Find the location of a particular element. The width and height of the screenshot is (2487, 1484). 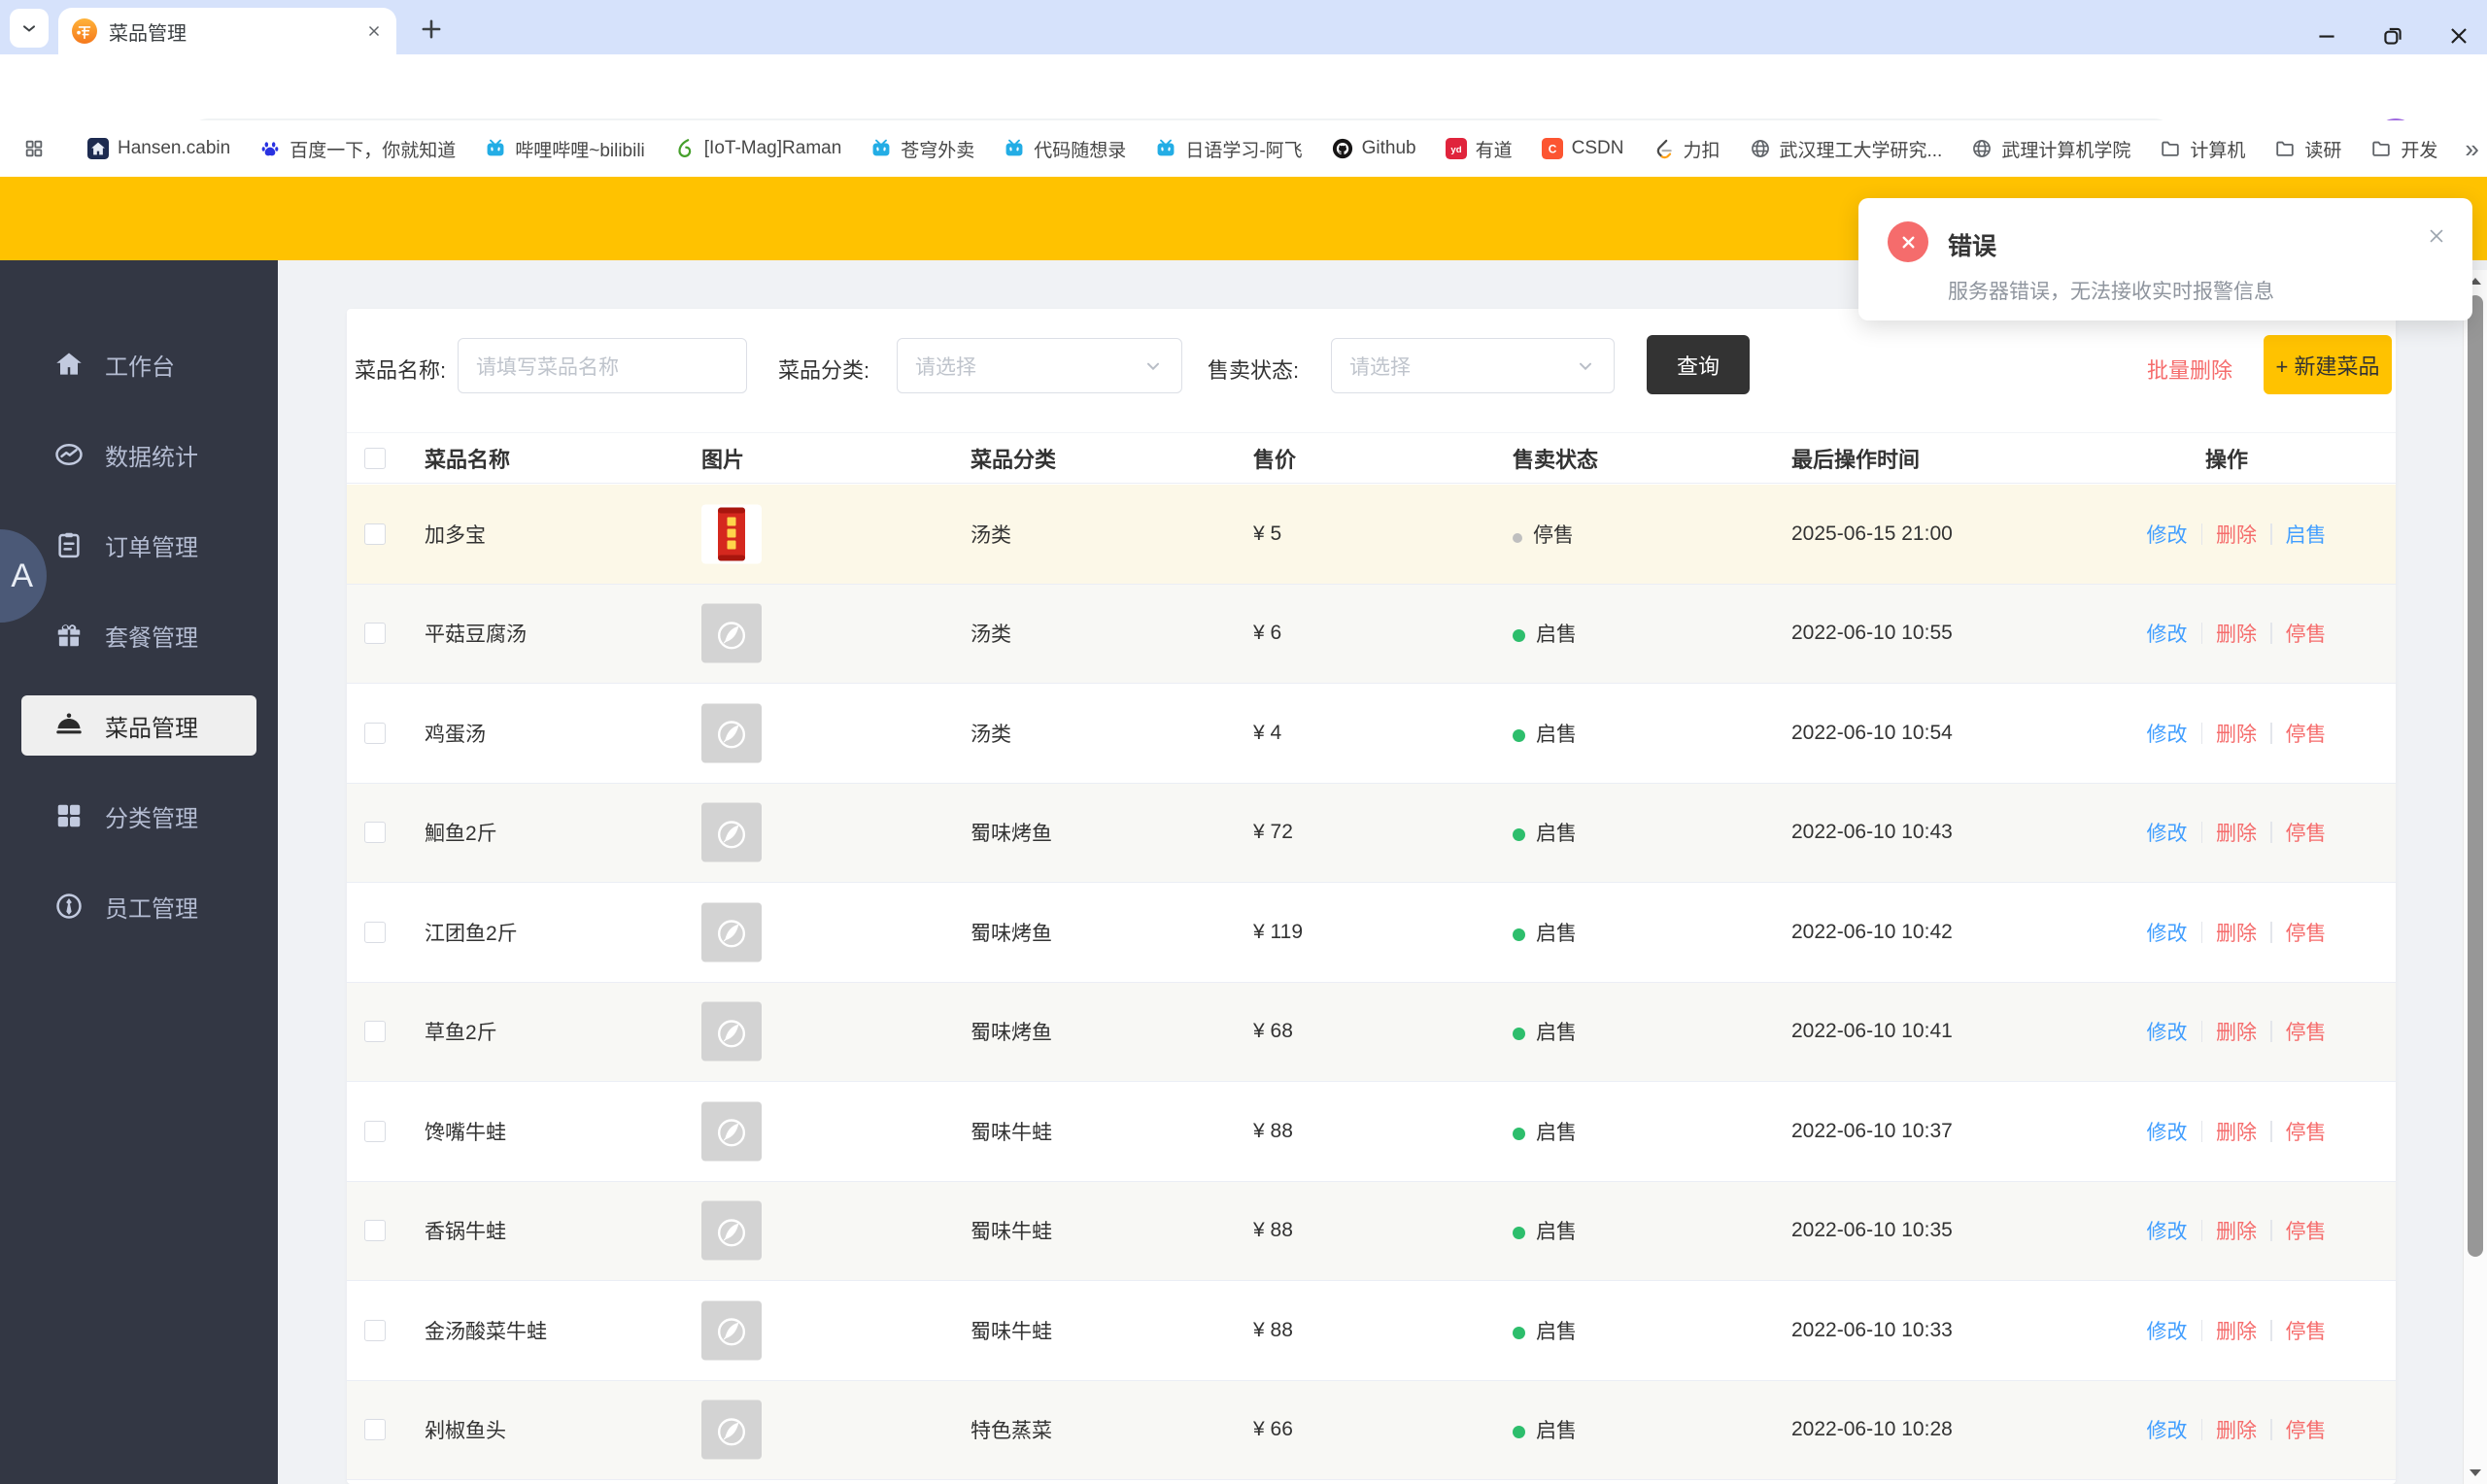

row-actions: 修改 删除 停售 is located at coordinates (2236, 633).